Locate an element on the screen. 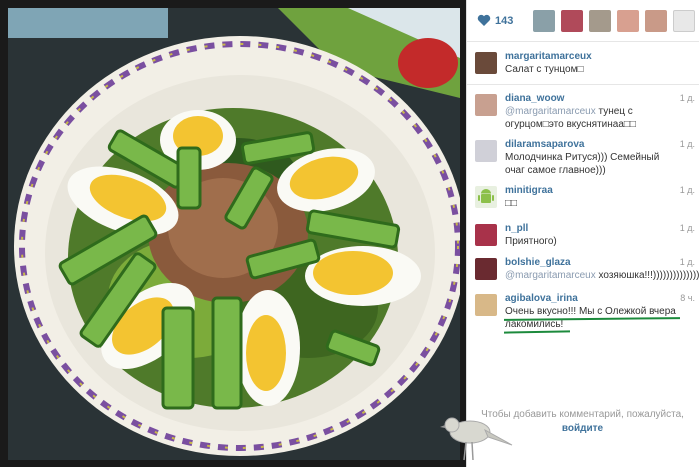 Image resolution: width=699 pixels, height=467 pixels. android-icon is located at coordinates (486, 196).